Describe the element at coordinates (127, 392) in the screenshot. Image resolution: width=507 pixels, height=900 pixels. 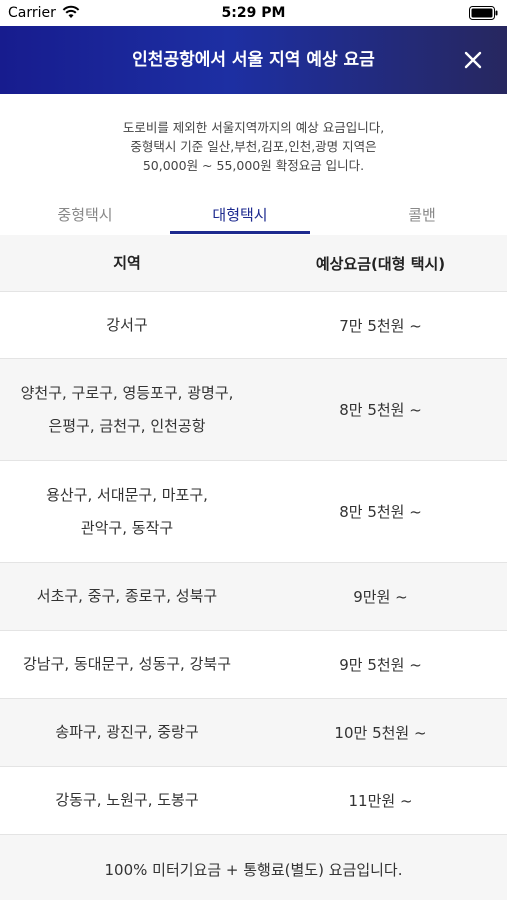
I see `region-text: 양천구, 구로구, 영등포구, 광명구,` at that location.